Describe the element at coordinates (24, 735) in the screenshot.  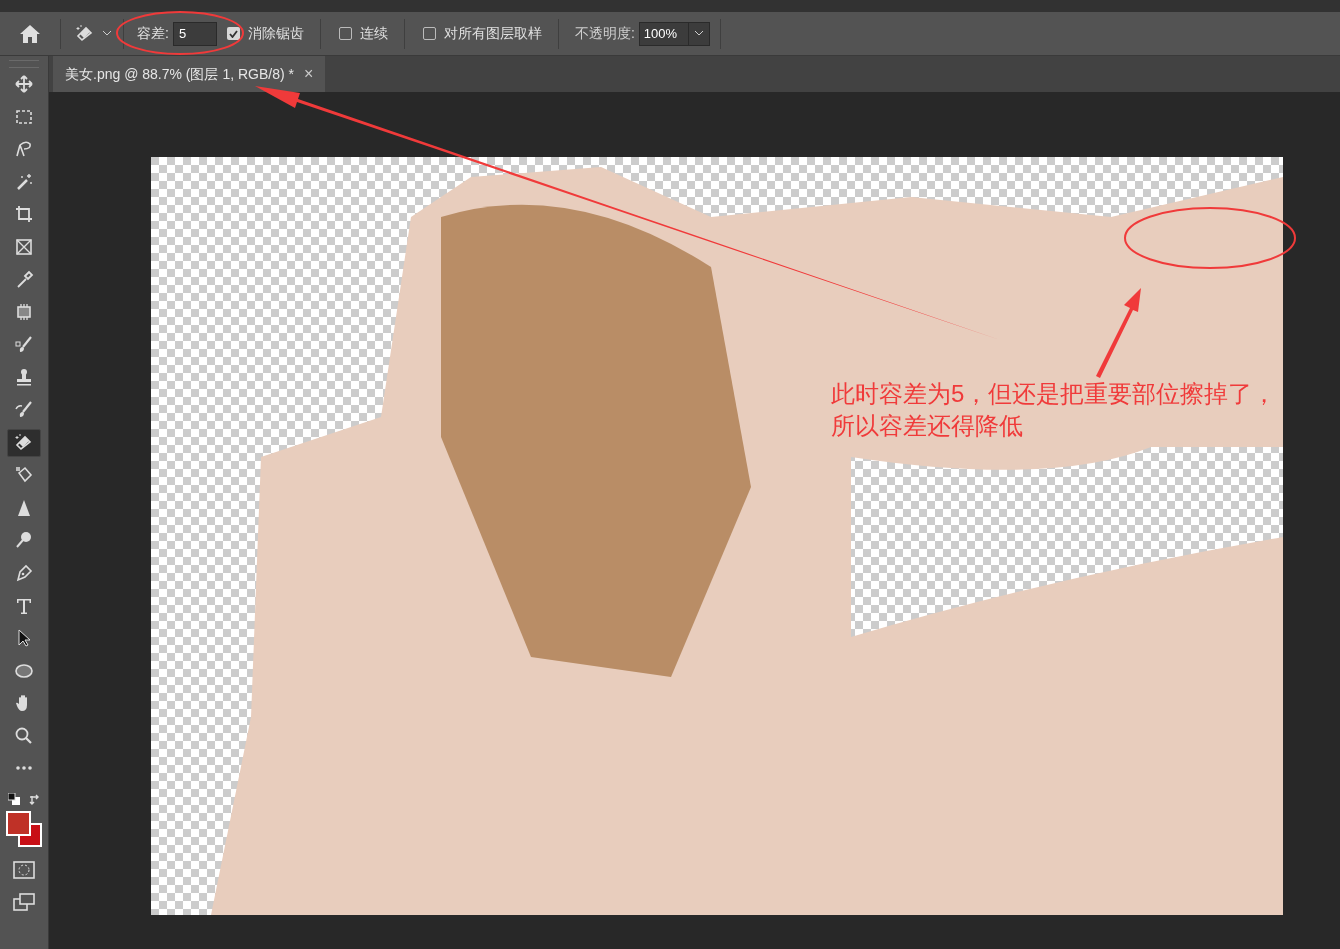
I see `zoom-icon` at that location.